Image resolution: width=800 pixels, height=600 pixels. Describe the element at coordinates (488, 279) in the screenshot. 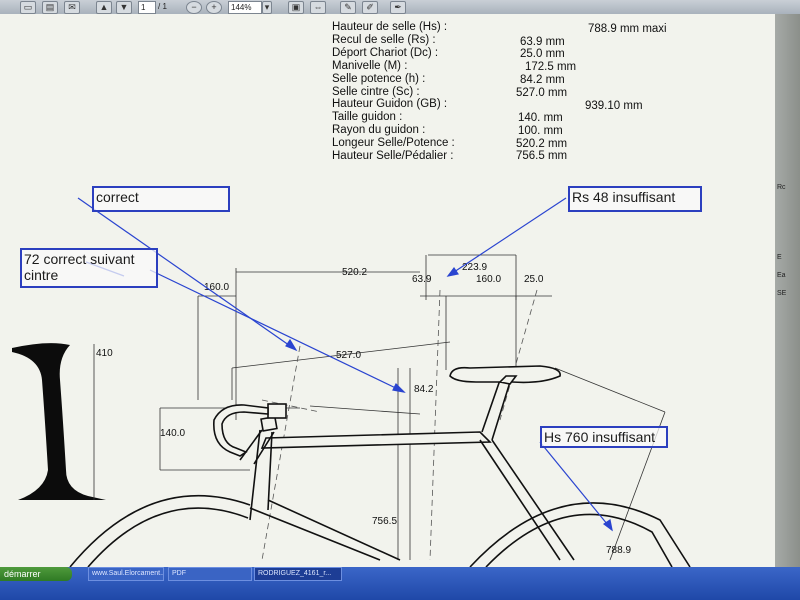

I see `dim-160-stem: 160.0` at that location.